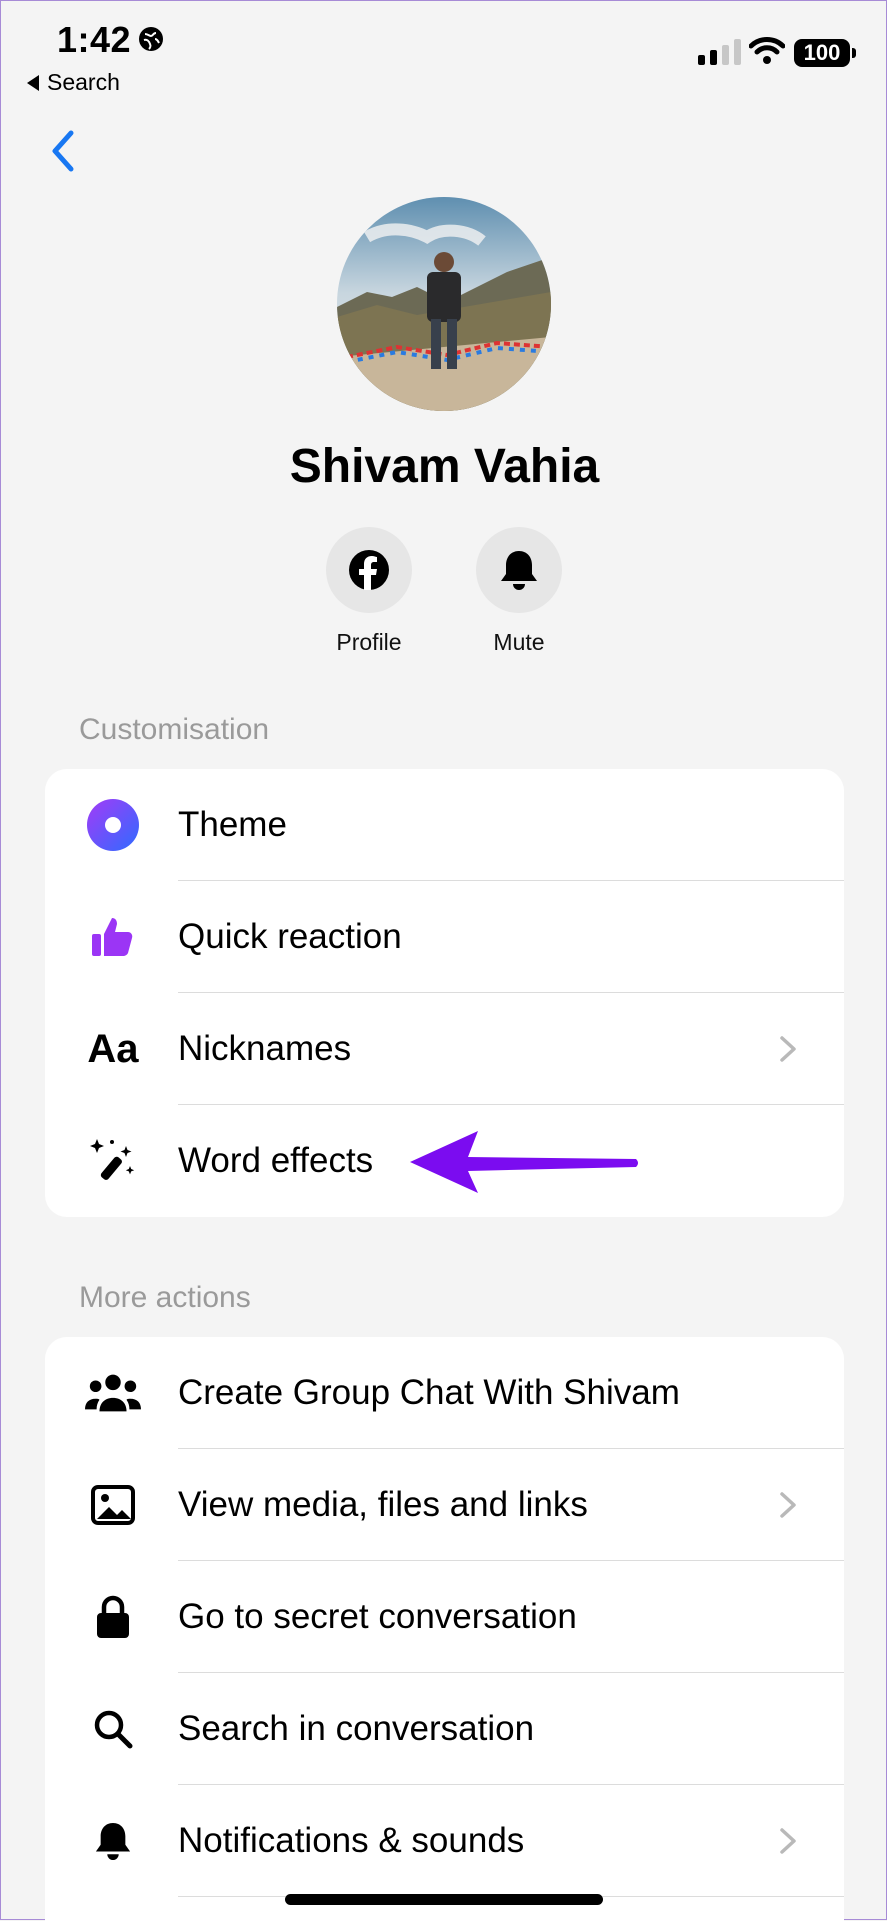 This screenshot has width=887, height=1921. I want to click on mute-action-label: Mute, so click(519, 642).